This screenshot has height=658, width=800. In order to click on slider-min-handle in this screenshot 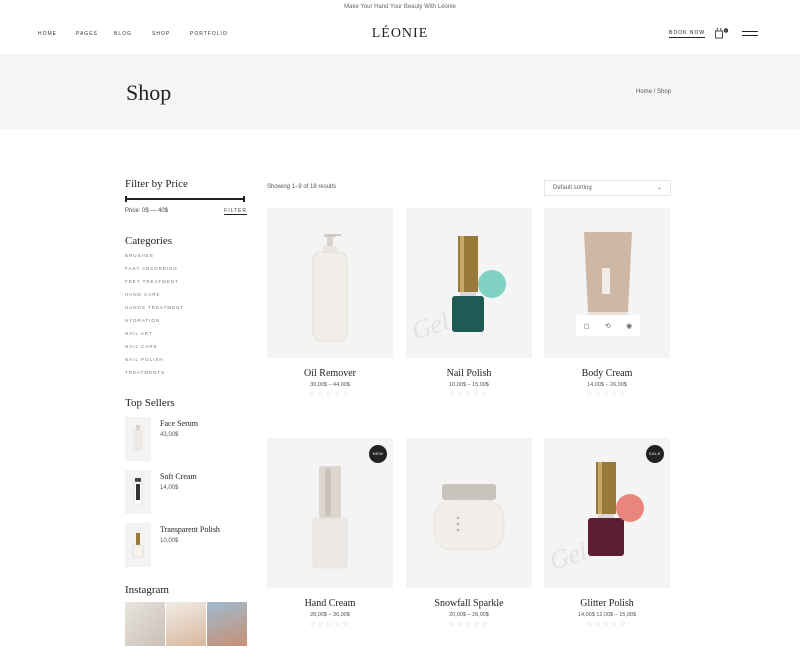, I will do `click(126, 199)`.